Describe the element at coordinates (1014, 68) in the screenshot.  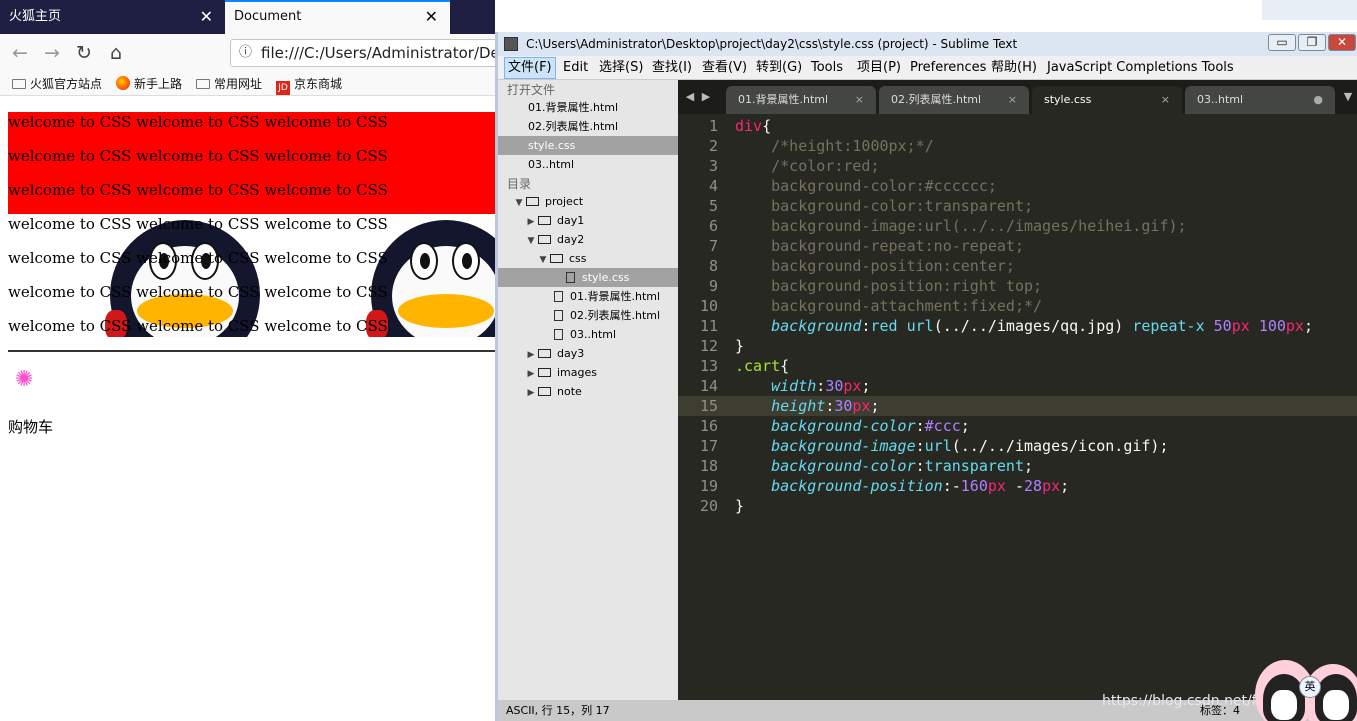
I see `menu-help: 帮助(H)` at that location.